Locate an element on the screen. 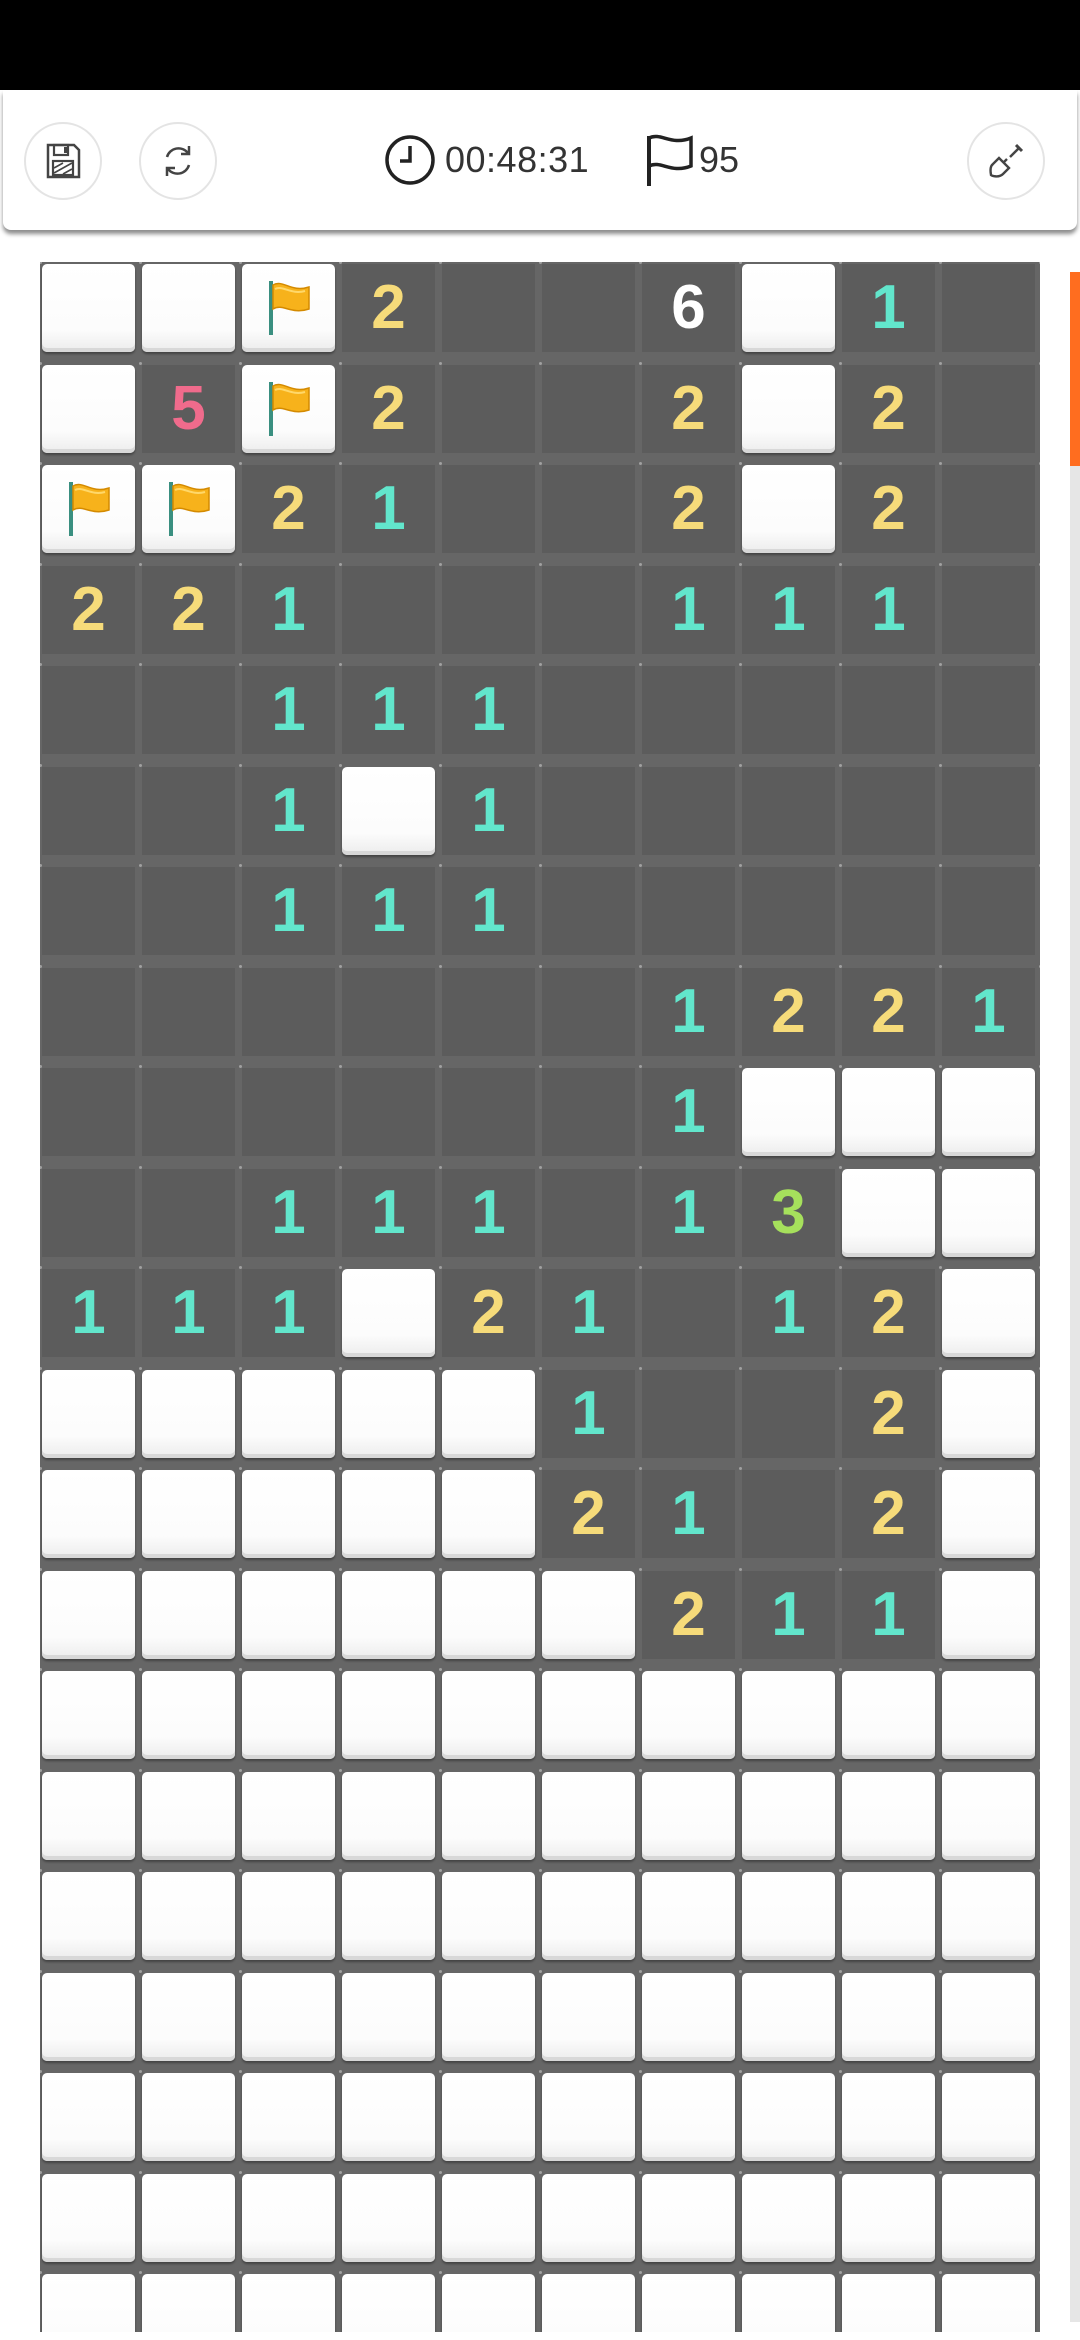  restart-button is located at coordinates (178, 161).